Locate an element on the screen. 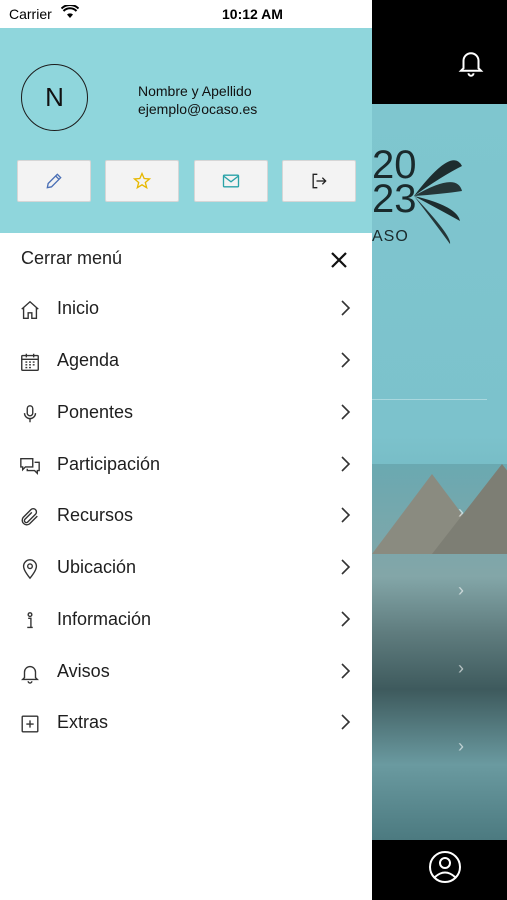 This screenshot has height=900, width=507. background-photo is located at coordinates (439, 652).